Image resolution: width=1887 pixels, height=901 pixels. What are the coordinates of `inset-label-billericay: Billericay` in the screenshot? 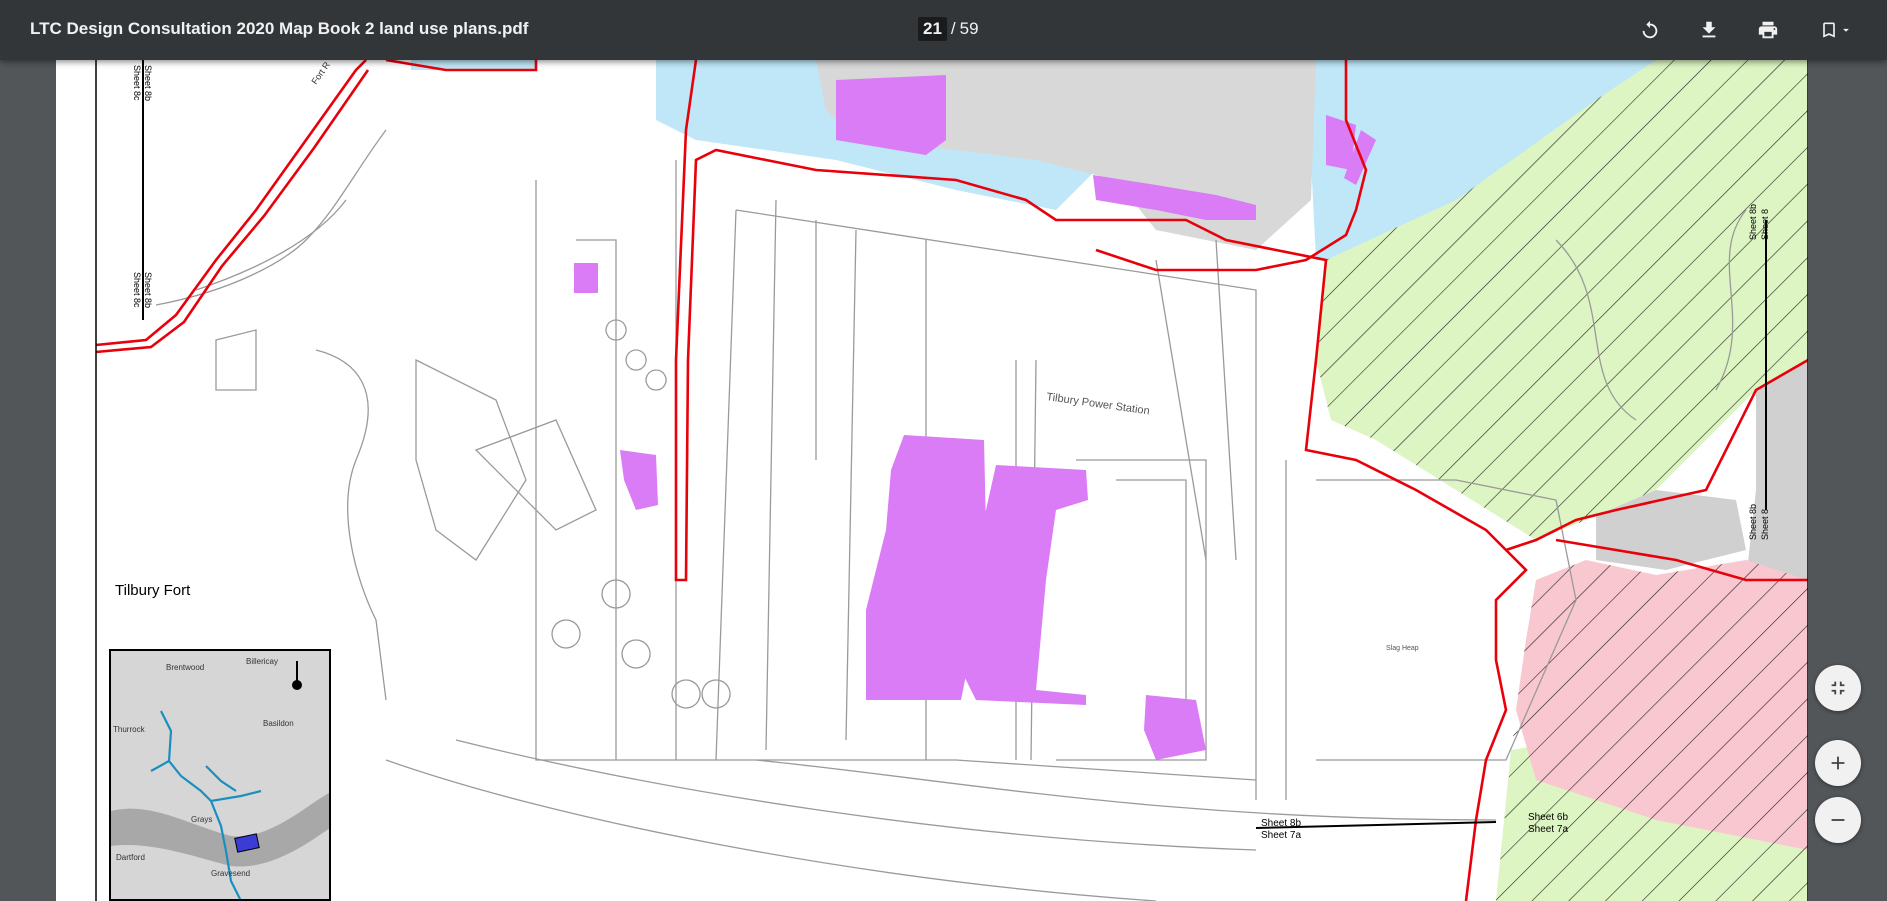 It's located at (262, 661).